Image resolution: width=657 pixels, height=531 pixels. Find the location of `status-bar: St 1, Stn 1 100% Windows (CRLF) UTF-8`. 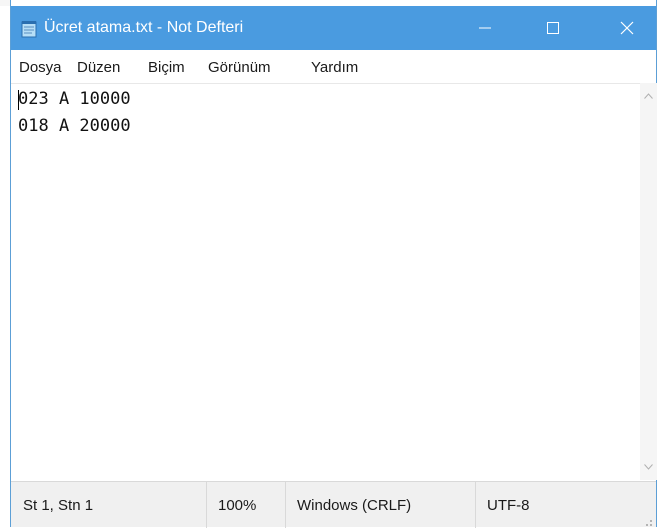

status-bar: St 1, Stn 1 100% Windows (CRLF) UTF-8 is located at coordinates (333, 504).